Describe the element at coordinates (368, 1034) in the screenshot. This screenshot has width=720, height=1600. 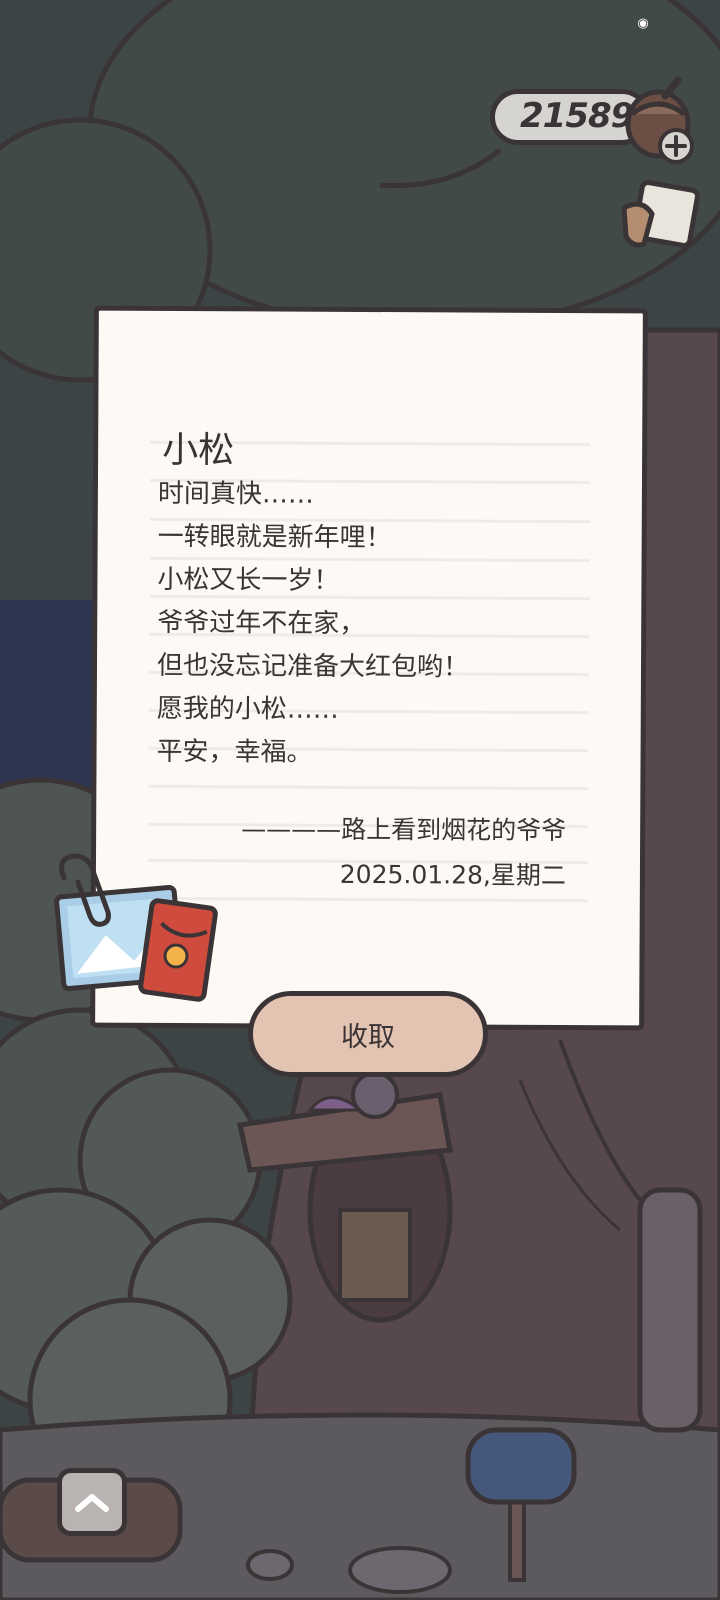
I see `collect-button: 收取` at that location.